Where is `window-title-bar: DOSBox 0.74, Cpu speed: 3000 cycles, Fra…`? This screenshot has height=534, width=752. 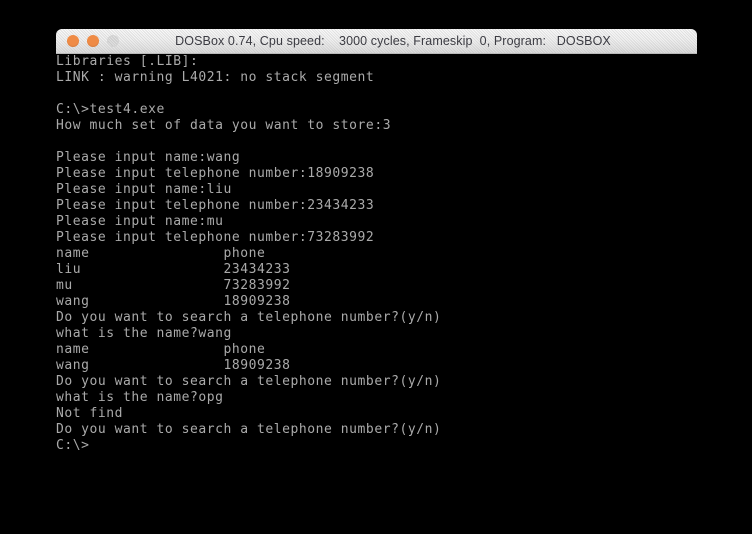
window-title-bar: DOSBox 0.74, Cpu speed: 3000 cycles, Fra… is located at coordinates (376, 41).